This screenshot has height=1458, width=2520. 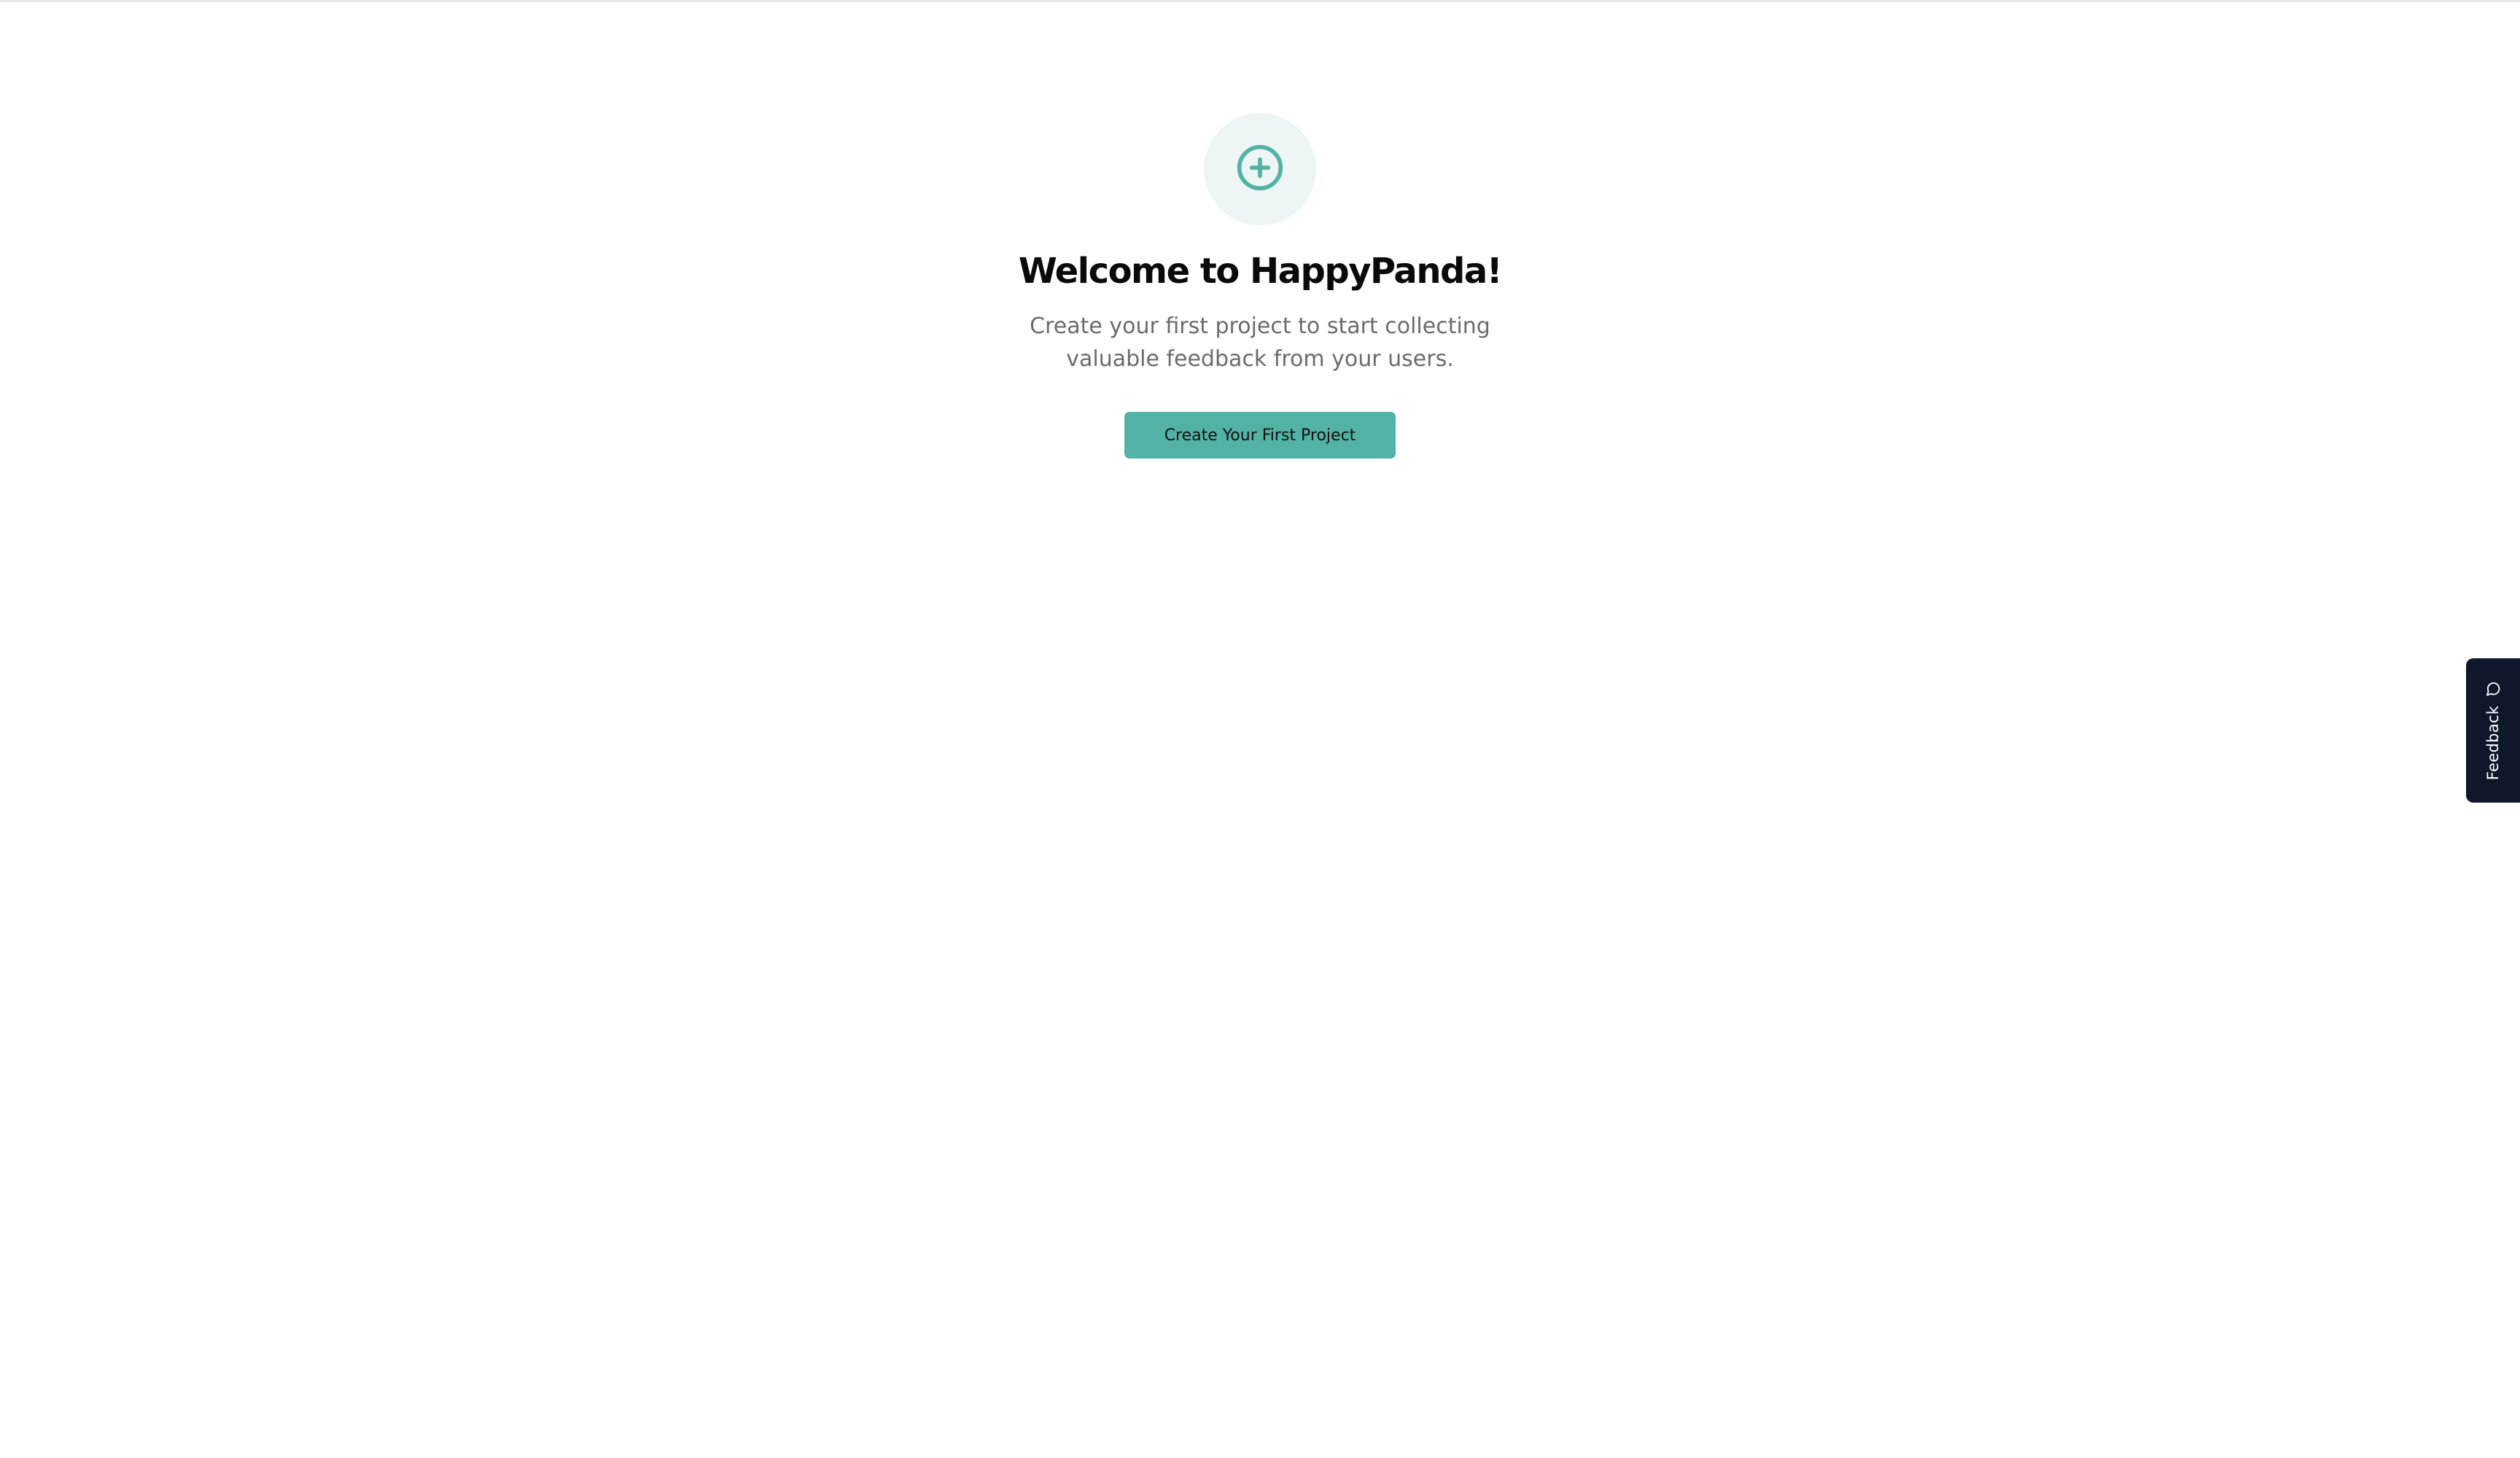 I want to click on plus-circle-icon, so click(x=1260, y=169).